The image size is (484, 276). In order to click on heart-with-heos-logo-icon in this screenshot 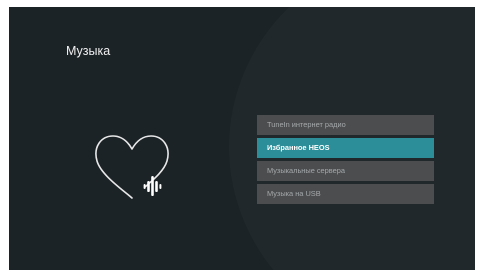, I will do `click(132, 167)`.